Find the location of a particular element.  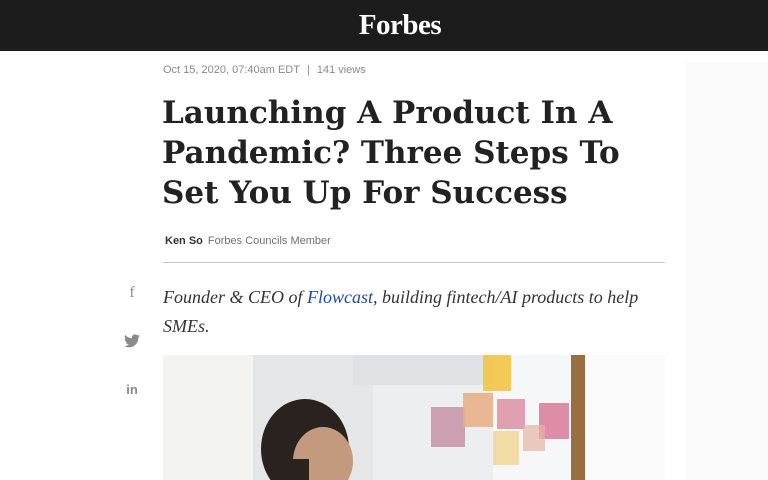

twitter-share-icon is located at coordinates (132, 343).